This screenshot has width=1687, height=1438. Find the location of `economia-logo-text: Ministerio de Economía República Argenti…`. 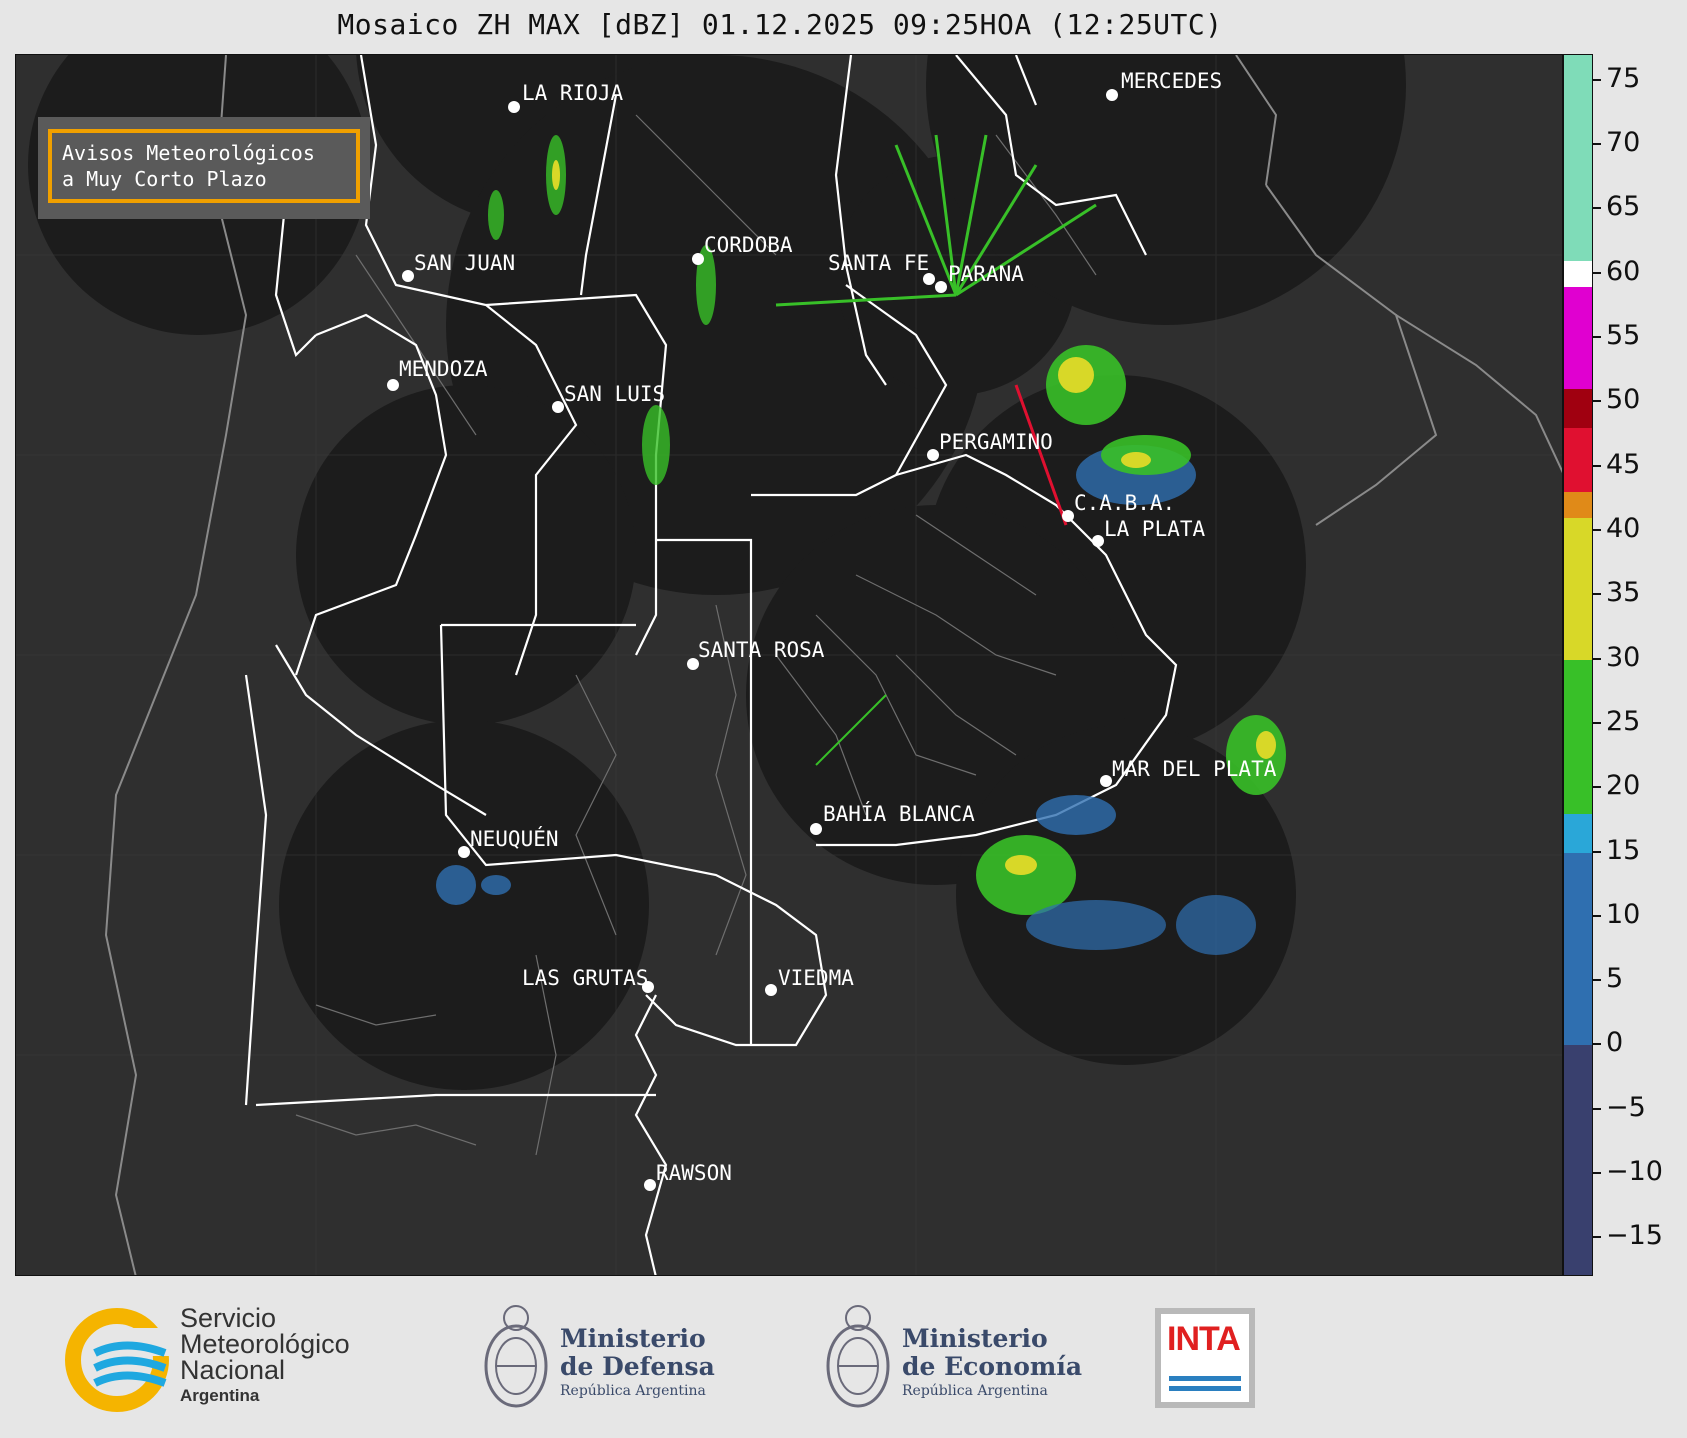

economia-logo-text: Ministerio de Economía República Argenti… is located at coordinates (992, 1363).